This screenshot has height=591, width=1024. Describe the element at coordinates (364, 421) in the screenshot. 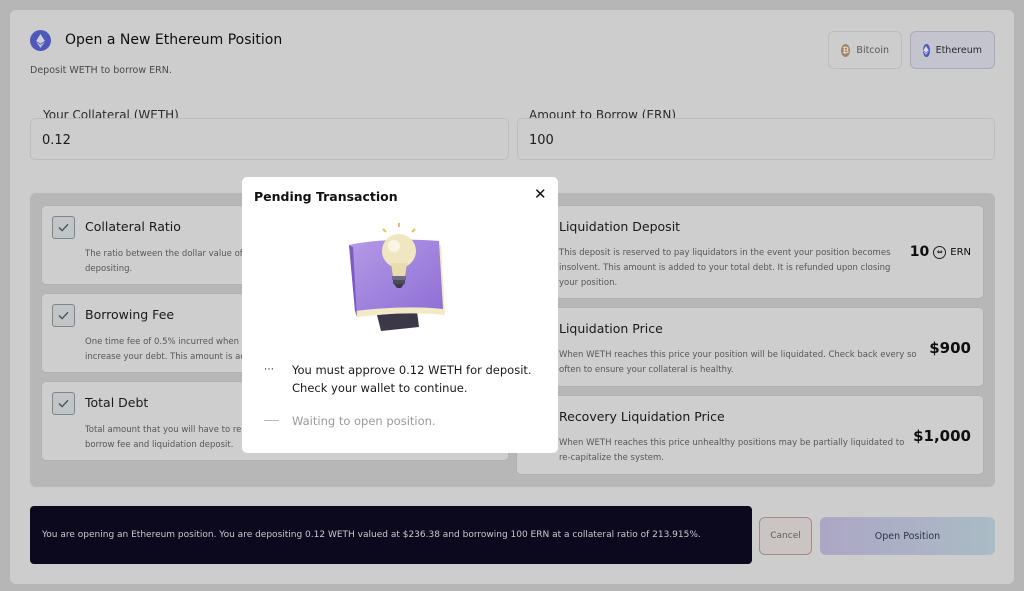

I see `step-text: Waiting to open position.` at that location.